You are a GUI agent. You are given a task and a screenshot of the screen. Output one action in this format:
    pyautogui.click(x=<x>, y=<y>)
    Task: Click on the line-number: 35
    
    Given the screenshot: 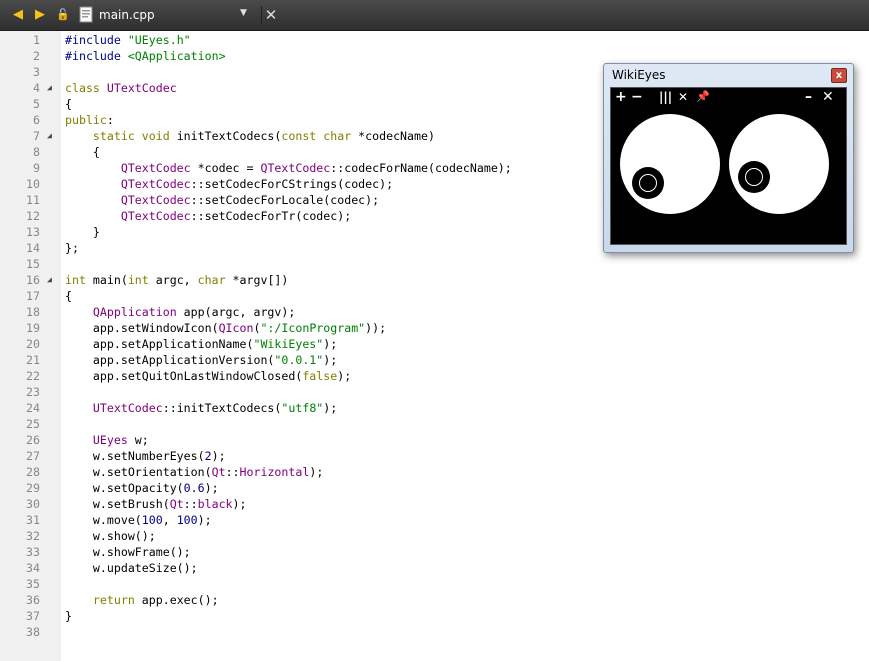 What is the action you would take?
    pyautogui.click(x=33, y=584)
    